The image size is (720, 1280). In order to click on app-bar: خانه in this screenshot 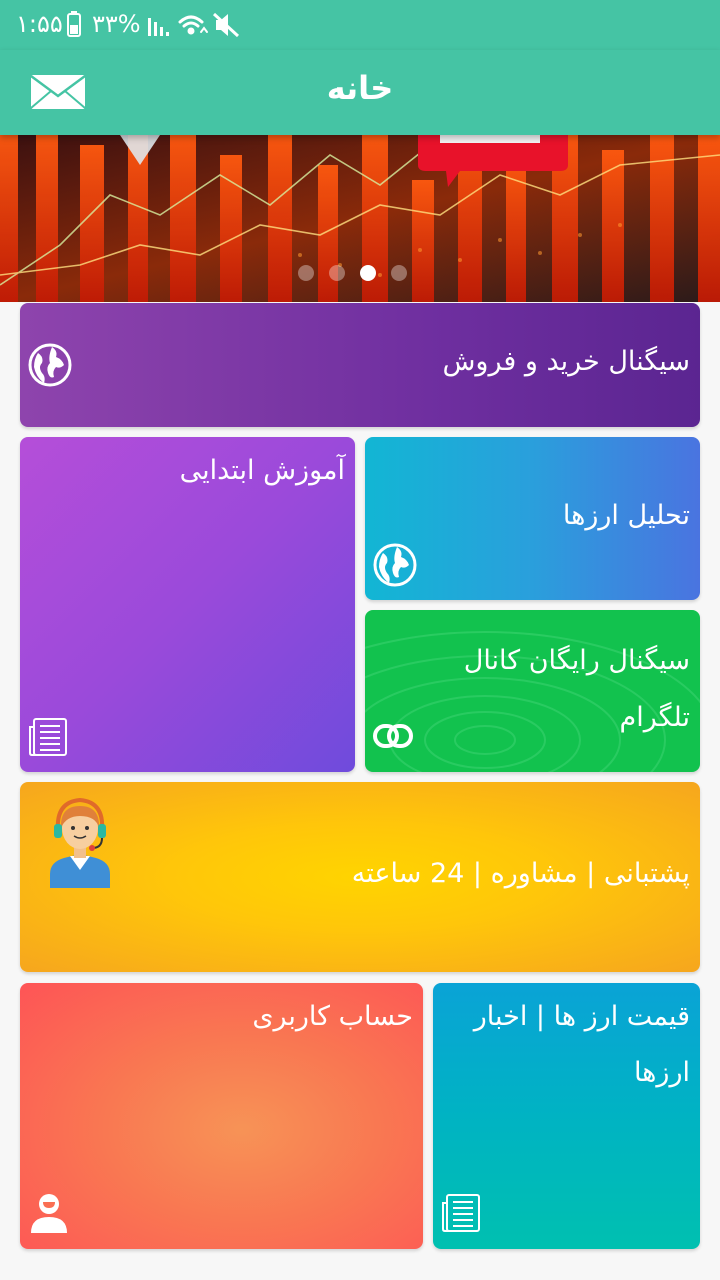, I will do `click(360, 92)`.